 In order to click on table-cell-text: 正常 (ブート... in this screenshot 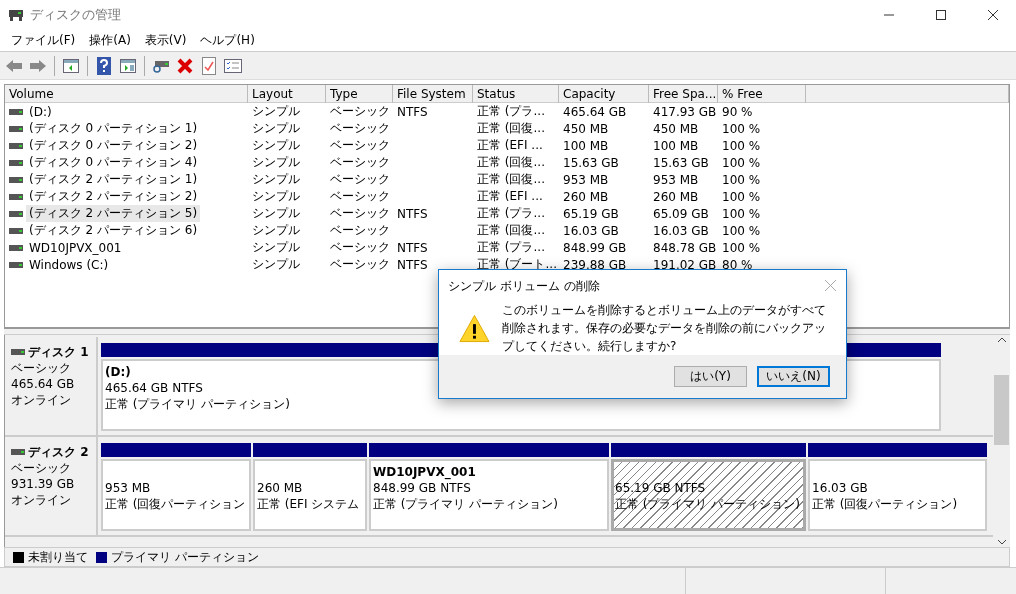, I will do `click(517, 264)`.